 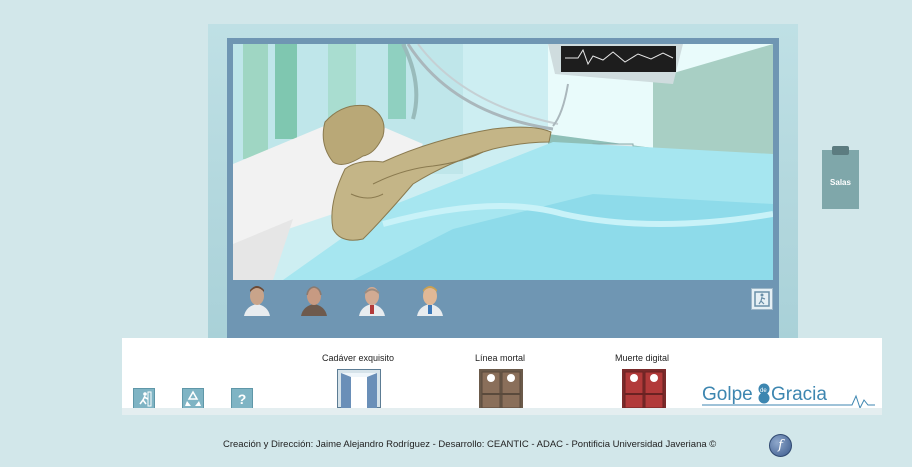 I want to click on portrait-man-1-icon, so click(x=257, y=299).